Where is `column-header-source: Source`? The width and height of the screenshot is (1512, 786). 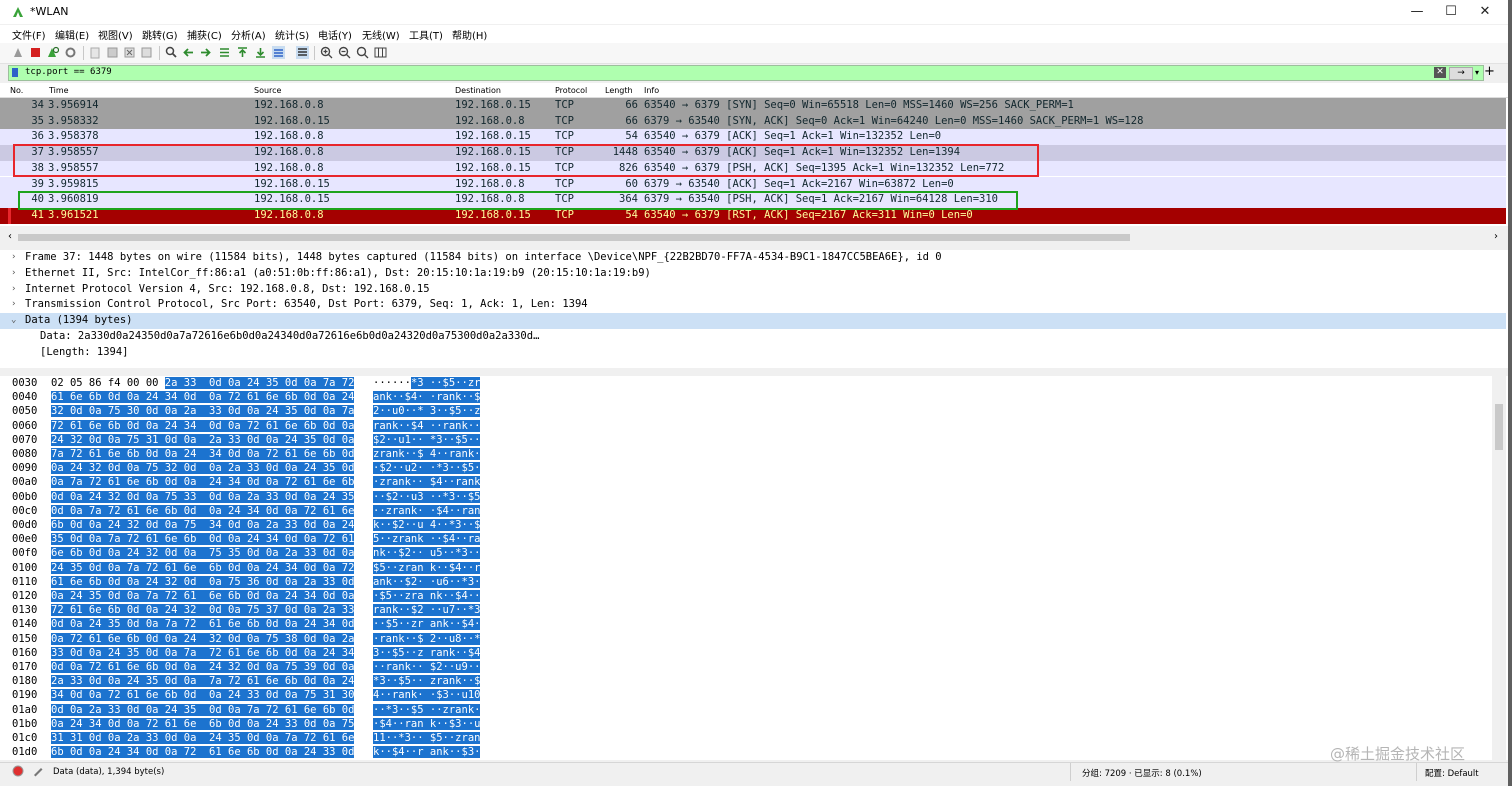 column-header-source: Source is located at coordinates (267, 90).